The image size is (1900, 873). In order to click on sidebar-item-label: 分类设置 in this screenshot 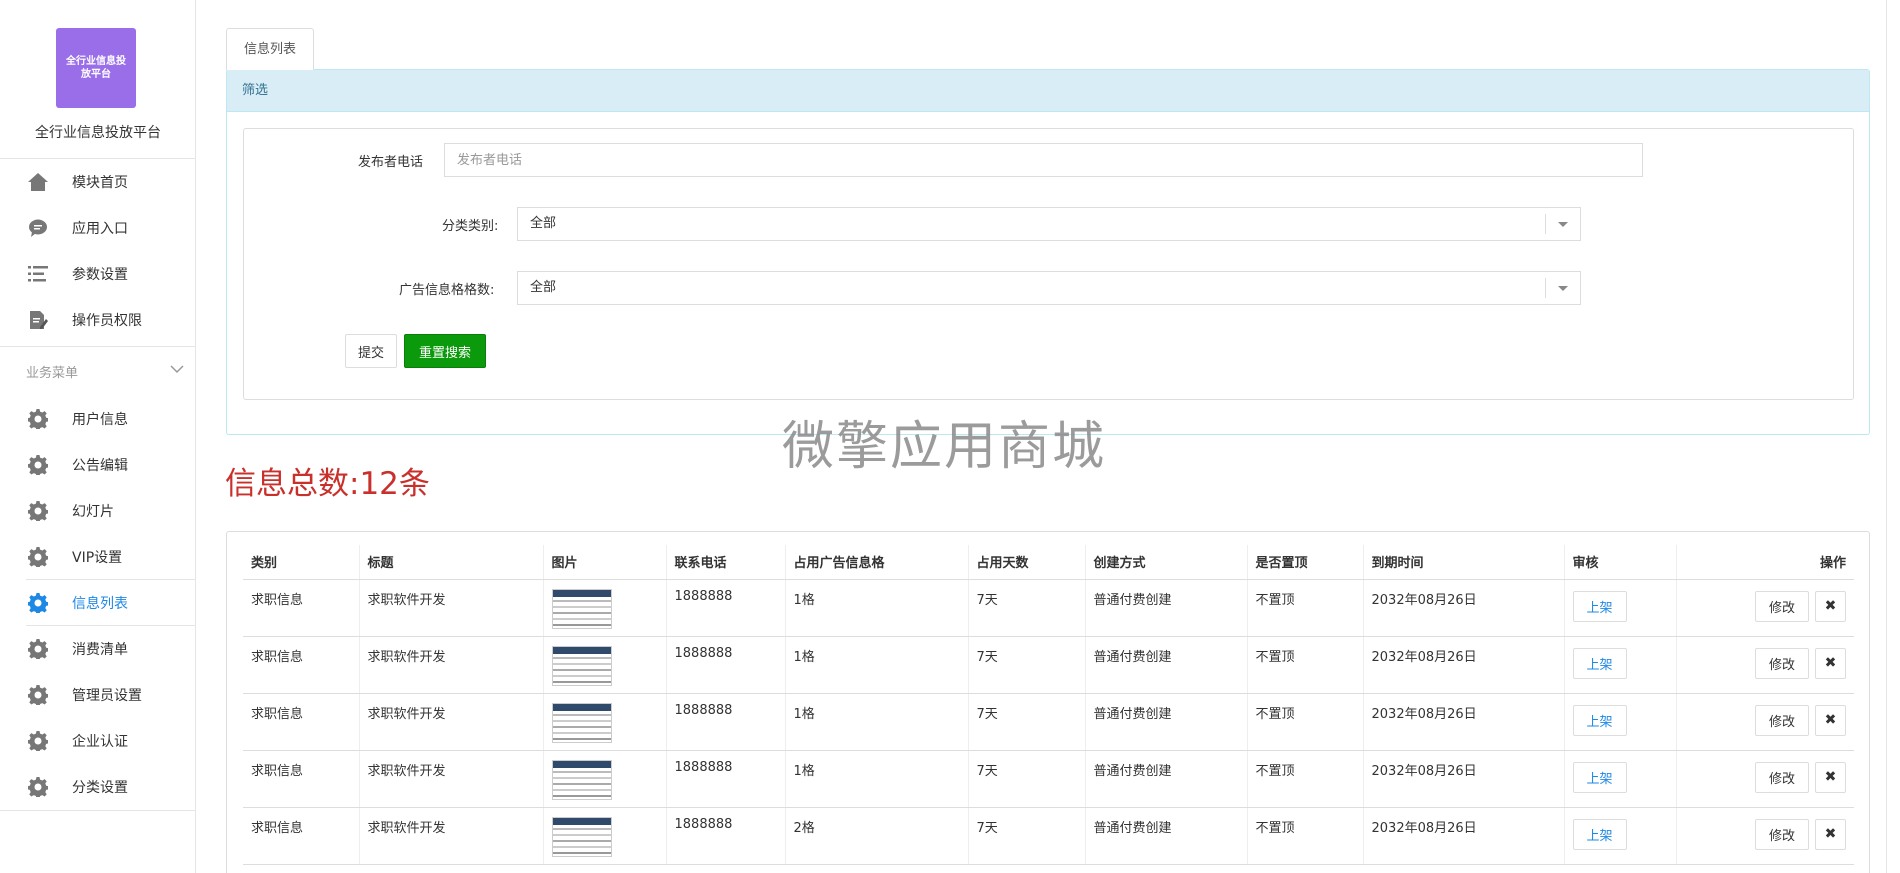, I will do `click(100, 788)`.